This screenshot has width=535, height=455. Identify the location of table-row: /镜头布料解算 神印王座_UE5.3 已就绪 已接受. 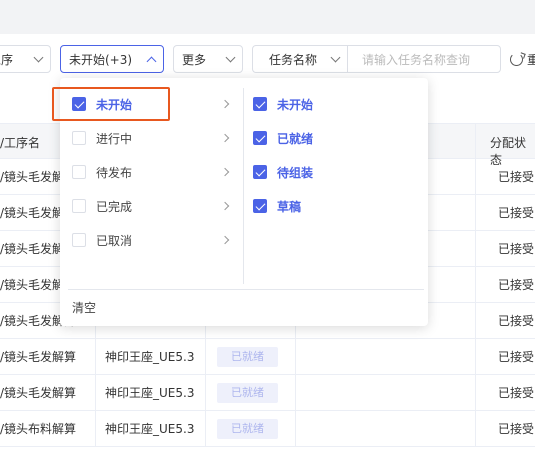
(267, 429).